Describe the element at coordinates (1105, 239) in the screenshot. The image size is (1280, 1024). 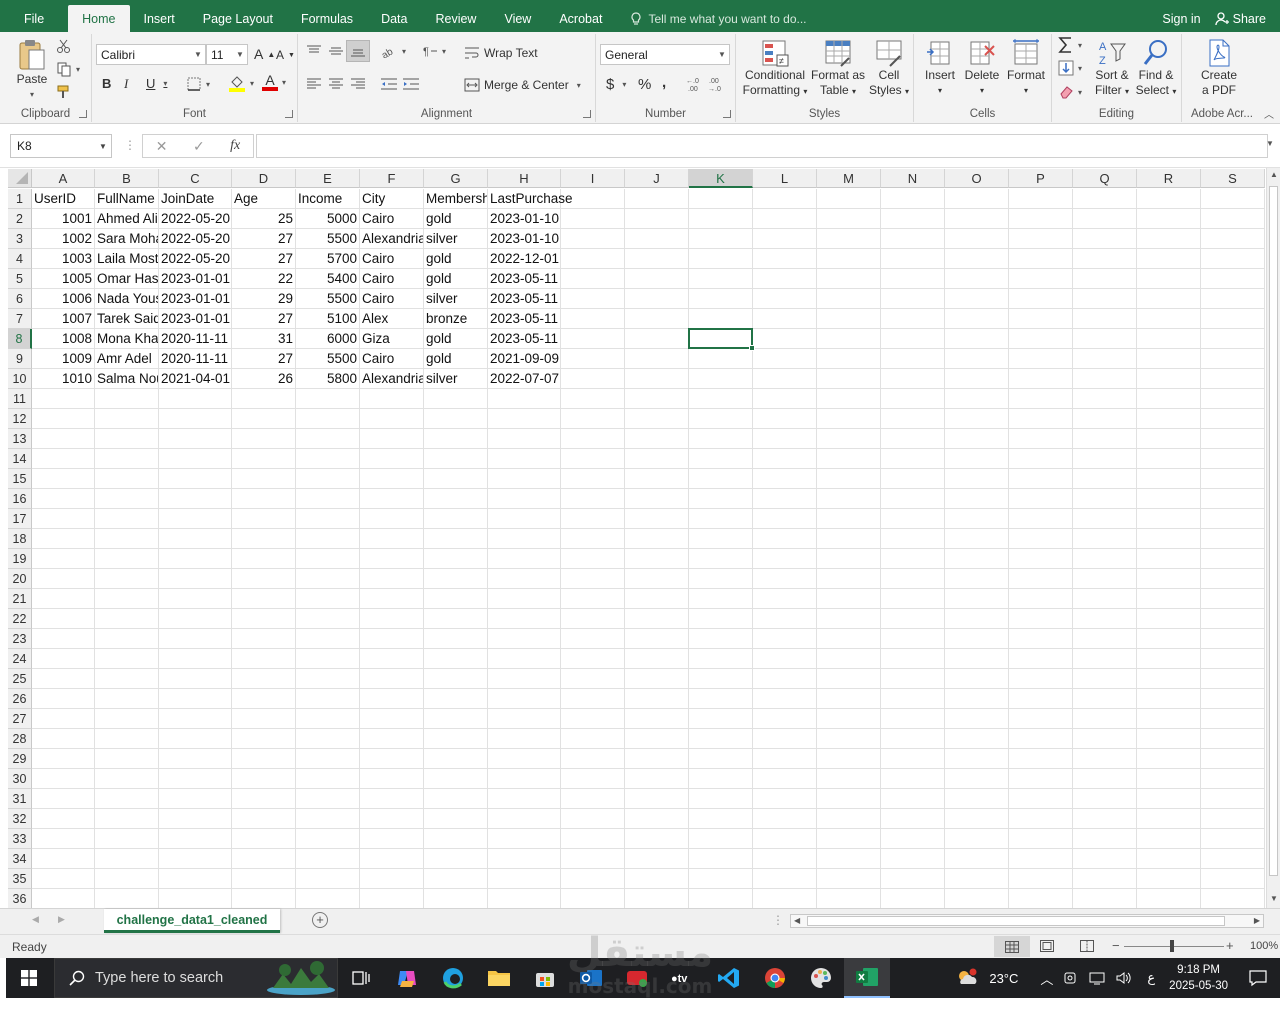
I see `cell-q3` at that location.